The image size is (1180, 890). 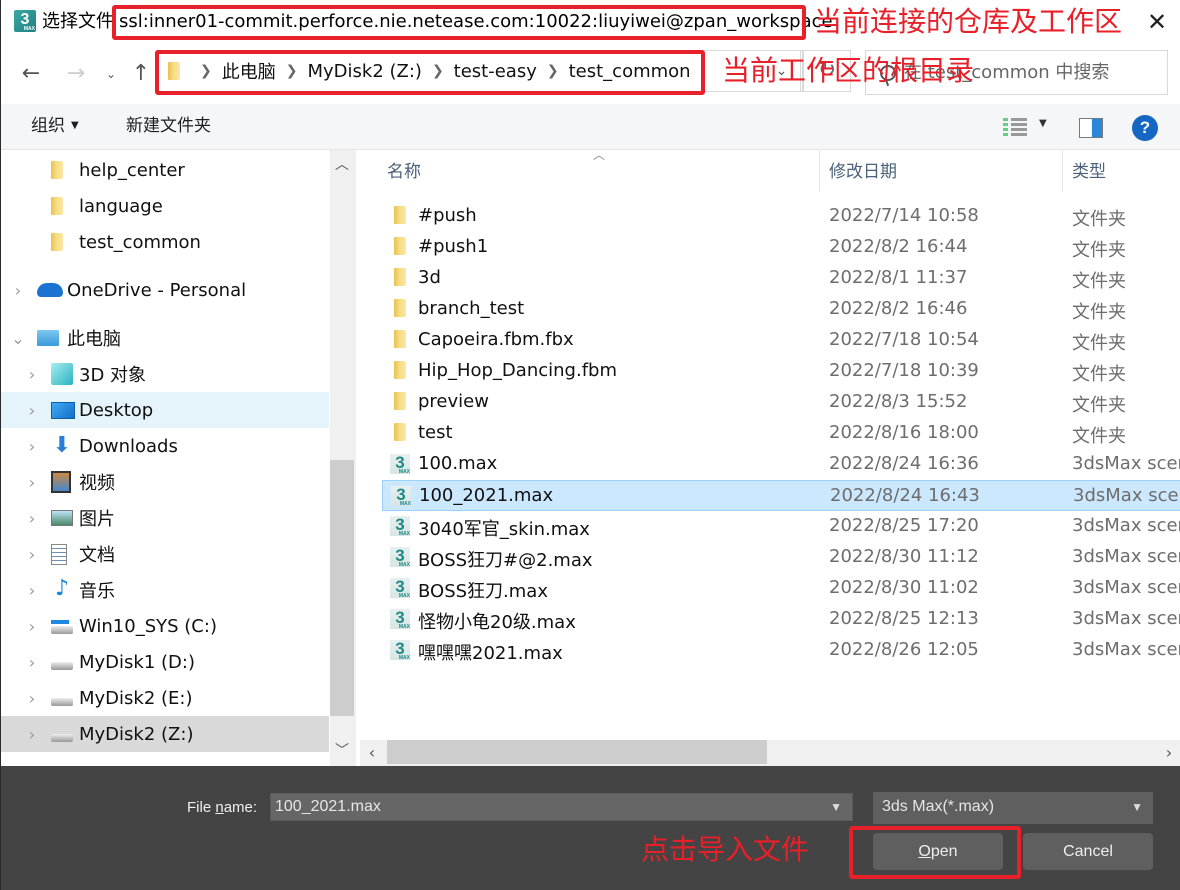 What do you see at coordinates (1168, 753) in the screenshot?
I see `scroll-right-icon: ›` at bounding box center [1168, 753].